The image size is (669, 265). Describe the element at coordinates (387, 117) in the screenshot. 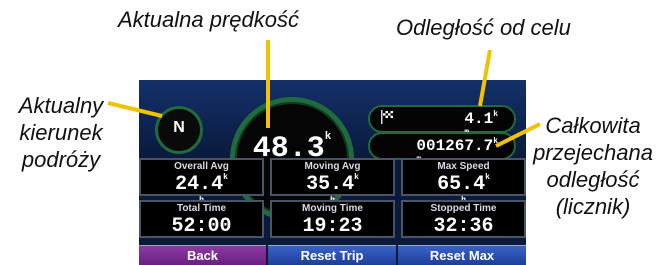

I see `checkered-flag-icon` at that location.